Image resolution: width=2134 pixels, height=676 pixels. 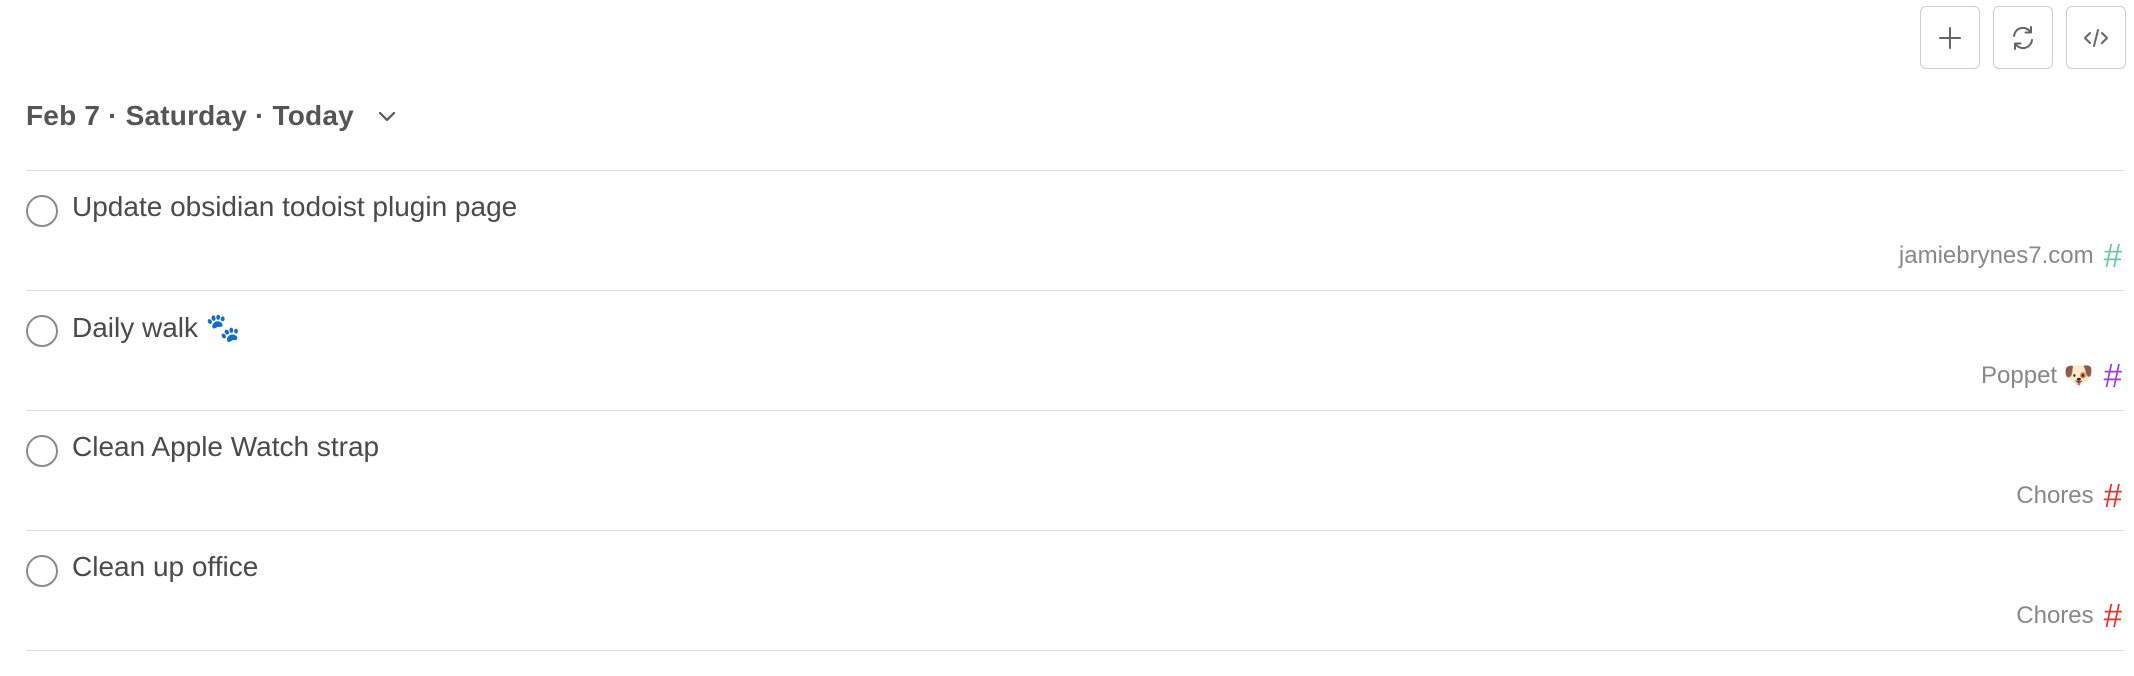 I want to click on task-title: Clean up office, so click(x=165, y=567).